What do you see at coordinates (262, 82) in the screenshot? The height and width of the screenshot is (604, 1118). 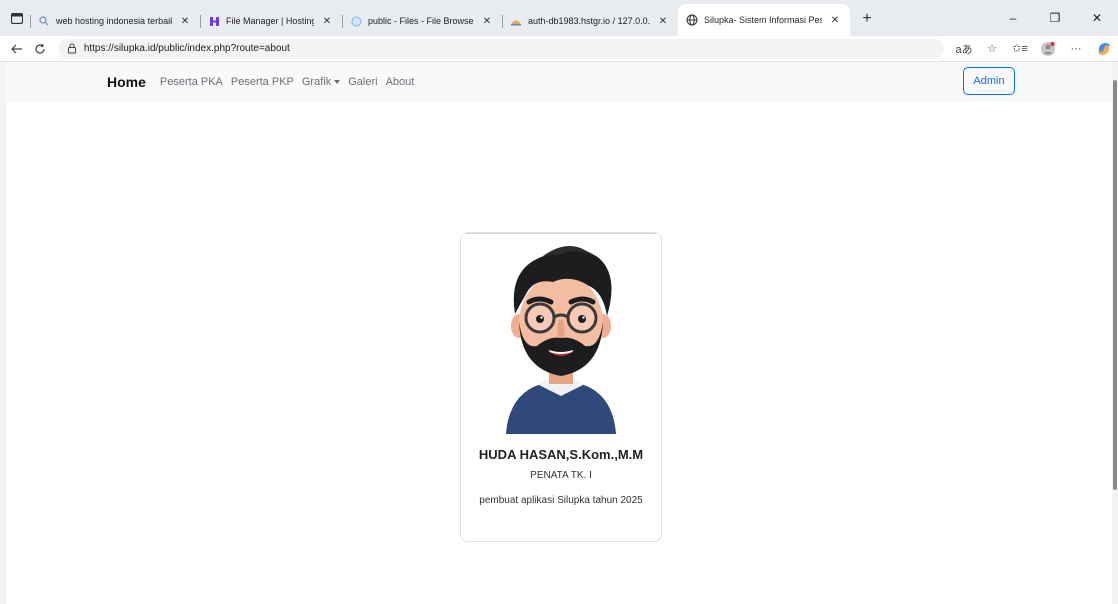 I see `nav-link-peserta-pkp: Peserta PKP` at bounding box center [262, 82].